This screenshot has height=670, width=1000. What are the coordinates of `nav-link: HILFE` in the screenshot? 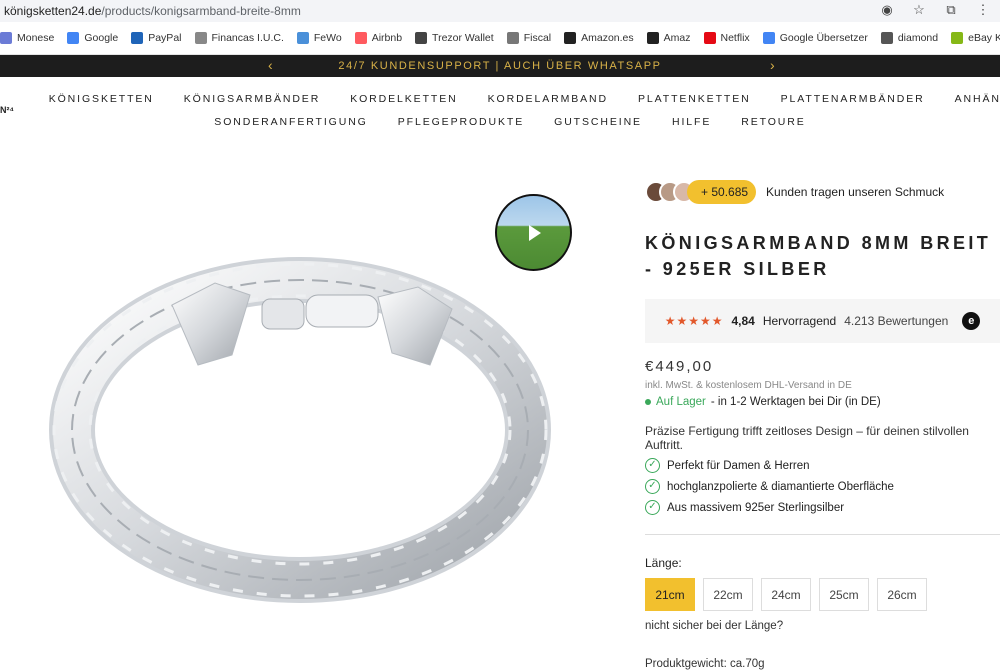 It's located at (691, 122).